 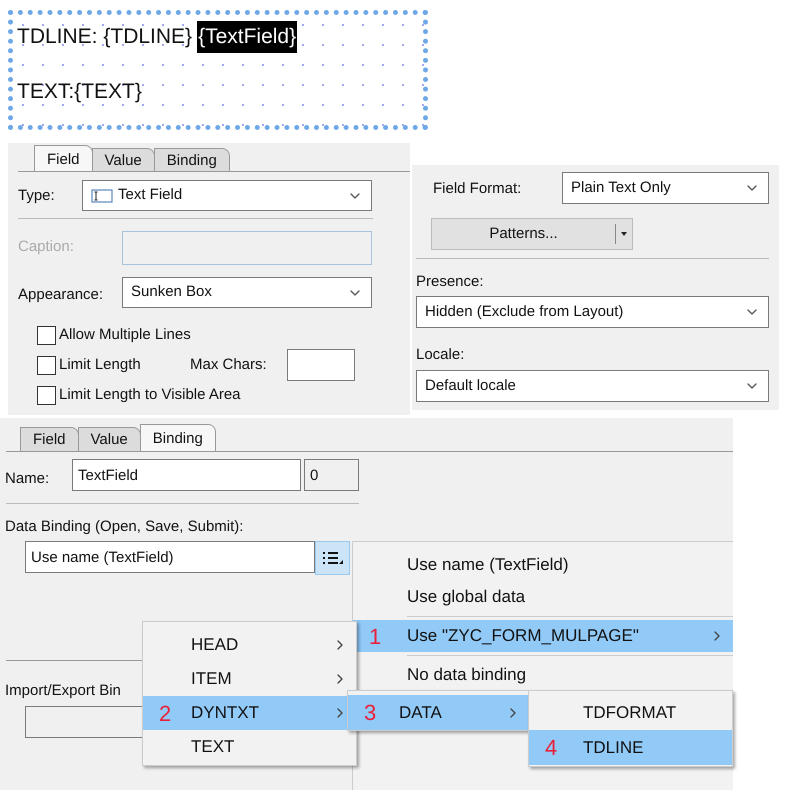 What do you see at coordinates (104, 37) in the screenshot?
I see `field-label: TDLINE: {TDLINE}` at bounding box center [104, 37].